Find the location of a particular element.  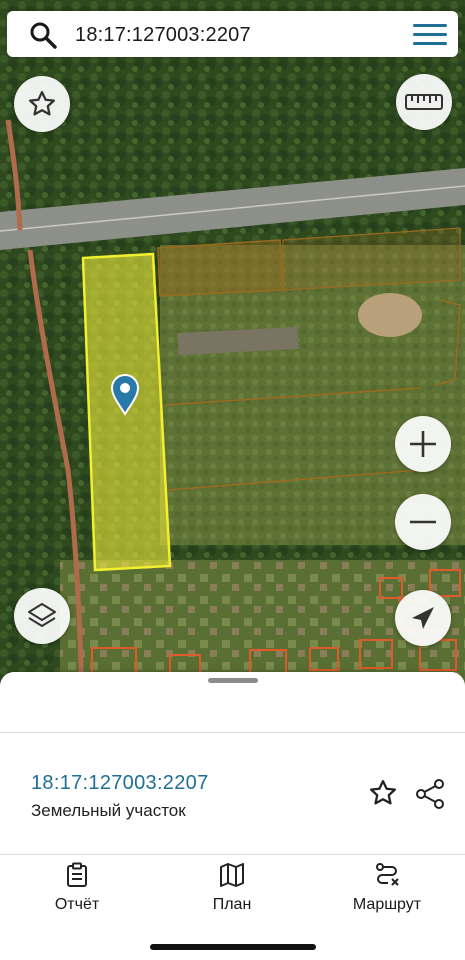

sheet-grabber is located at coordinates (233, 680).